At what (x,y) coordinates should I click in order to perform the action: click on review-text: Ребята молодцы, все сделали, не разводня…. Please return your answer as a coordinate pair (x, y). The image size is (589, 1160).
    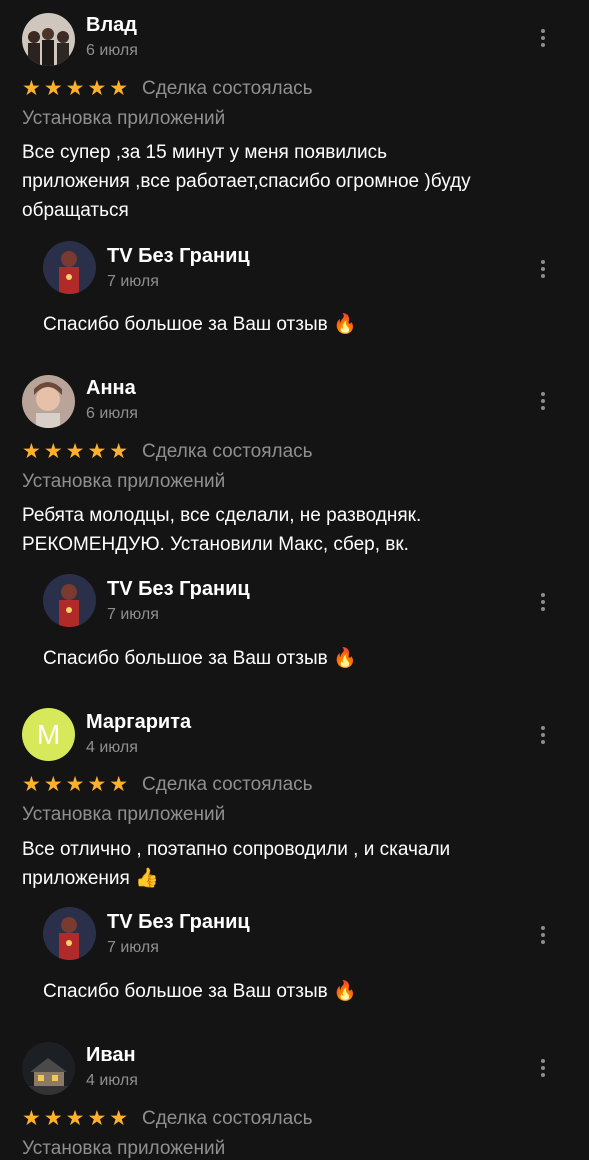
    Looking at the image, I should click on (222, 530).